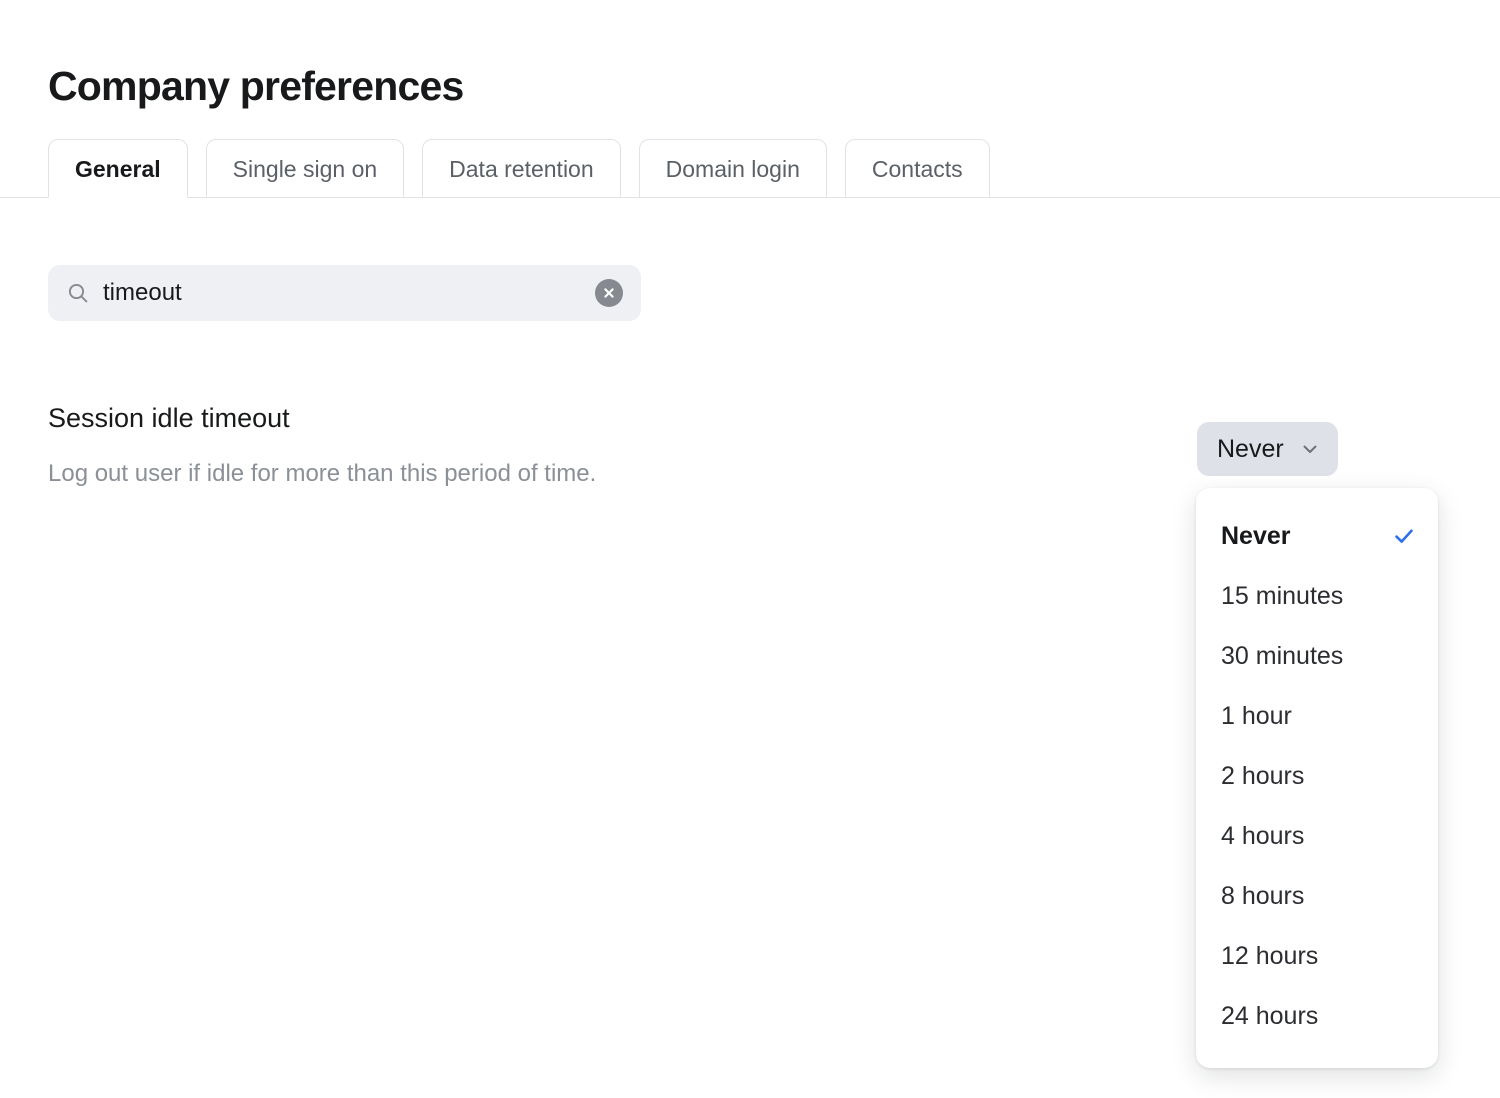 Image resolution: width=1500 pixels, height=1098 pixels. What do you see at coordinates (1317, 716) in the screenshot?
I see `menu-item-1-hour: 1 hour` at bounding box center [1317, 716].